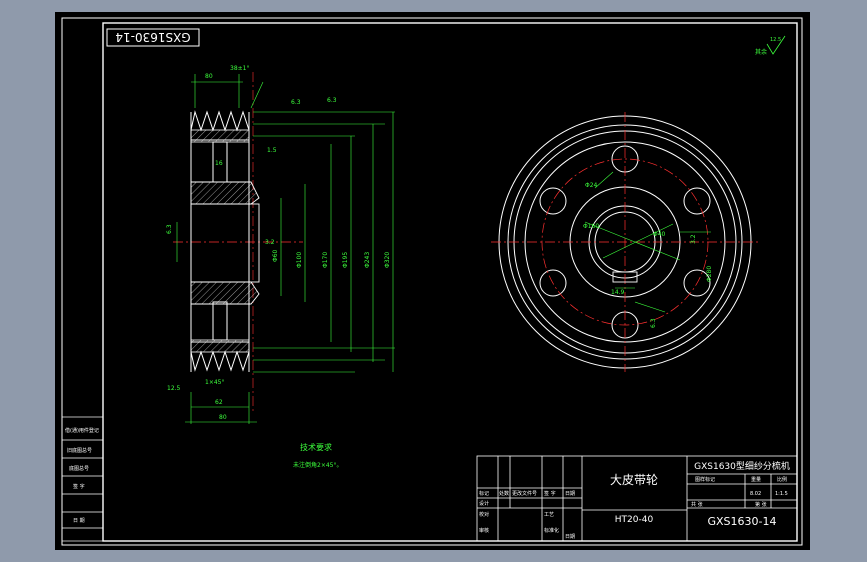 The width and height of the screenshot is (867, 562). I want to click on svg-text: 14.9, so click(618, 292).